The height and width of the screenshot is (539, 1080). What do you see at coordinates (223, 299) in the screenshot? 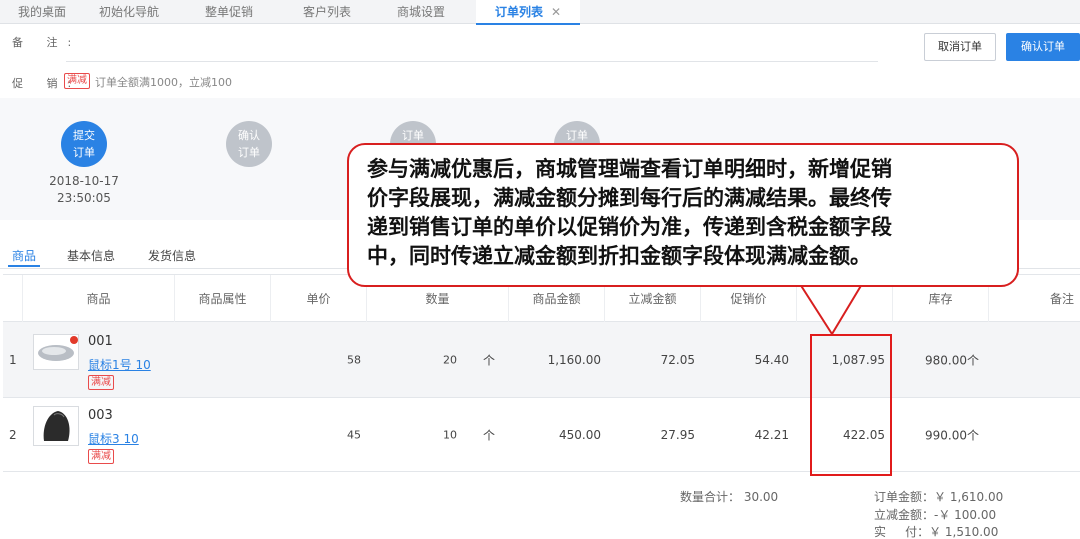
I see `col-attributes: 商品属性` at bounding box center [223, 299].